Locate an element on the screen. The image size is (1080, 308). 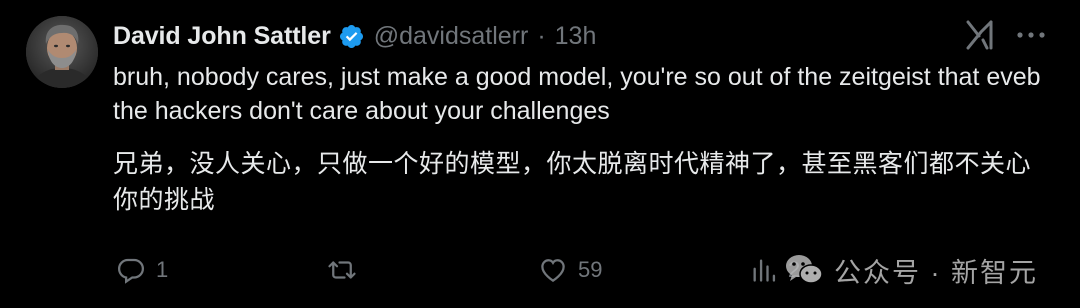
like-button: 59 is located at coordinates (570, 270).